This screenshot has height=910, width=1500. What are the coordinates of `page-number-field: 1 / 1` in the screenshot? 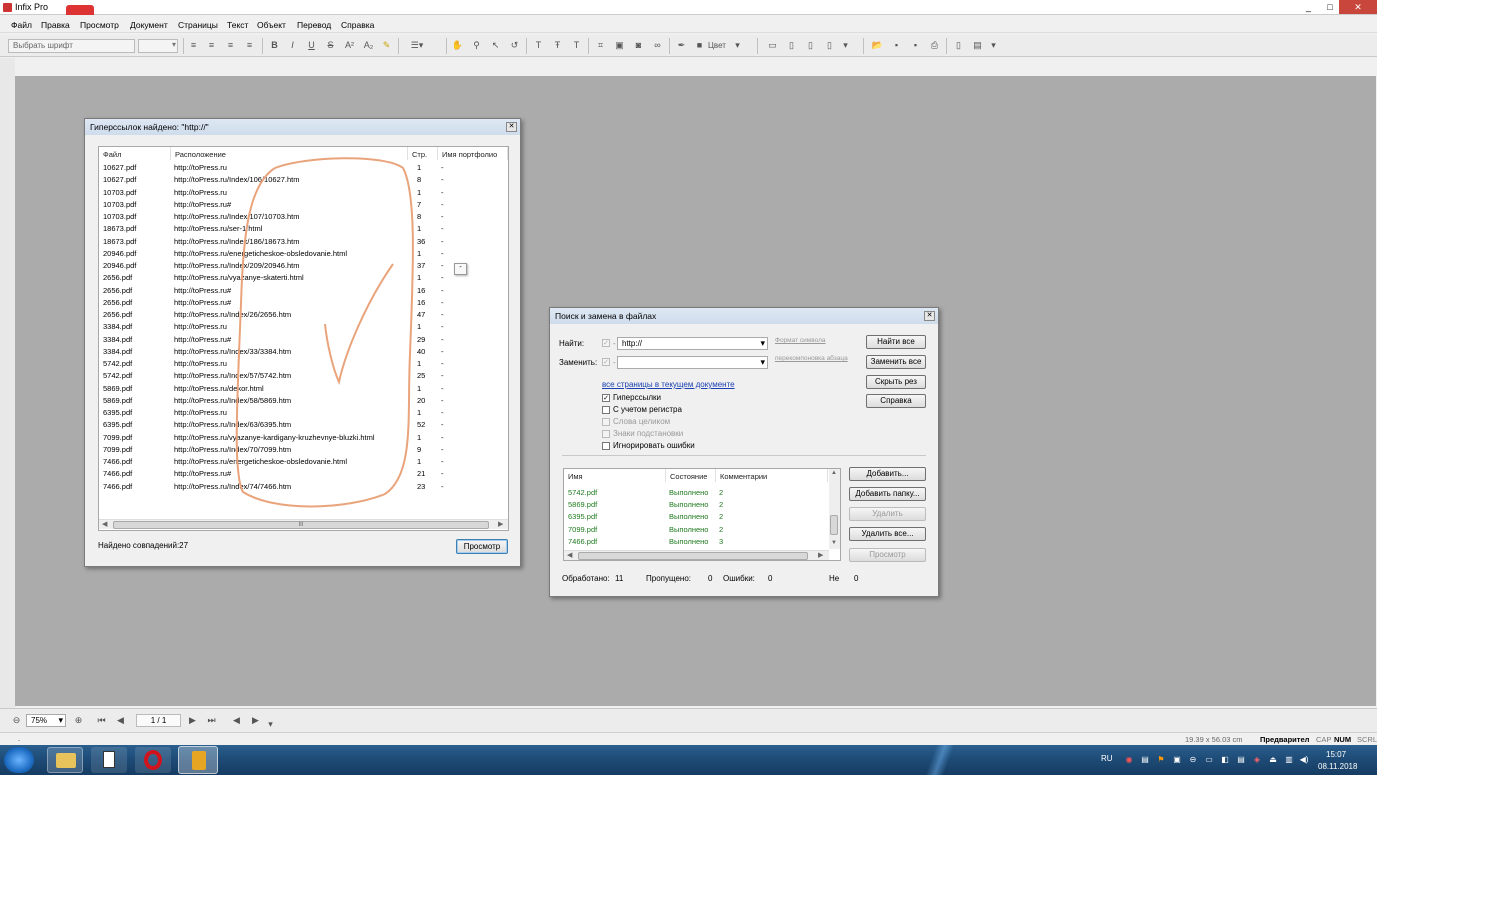 It's located at (158, 720).